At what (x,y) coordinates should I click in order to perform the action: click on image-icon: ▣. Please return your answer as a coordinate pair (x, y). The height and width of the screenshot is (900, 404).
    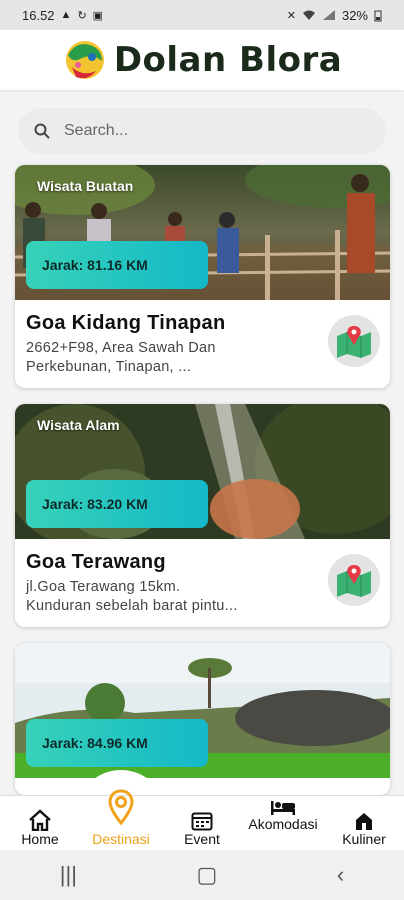
    Looking at the image, I should click on (98, 15).